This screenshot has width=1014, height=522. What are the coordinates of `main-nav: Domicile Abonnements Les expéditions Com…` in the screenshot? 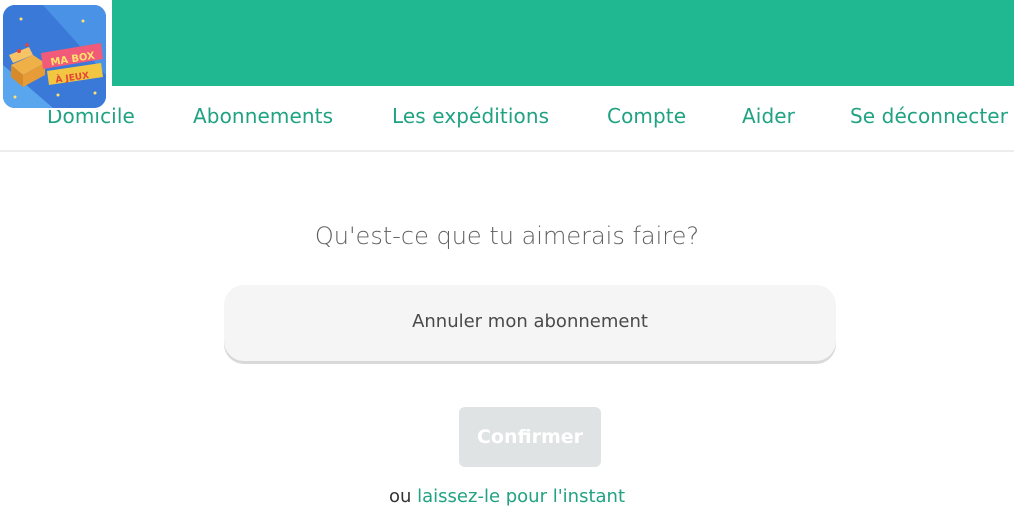 It's located at (507, 119).